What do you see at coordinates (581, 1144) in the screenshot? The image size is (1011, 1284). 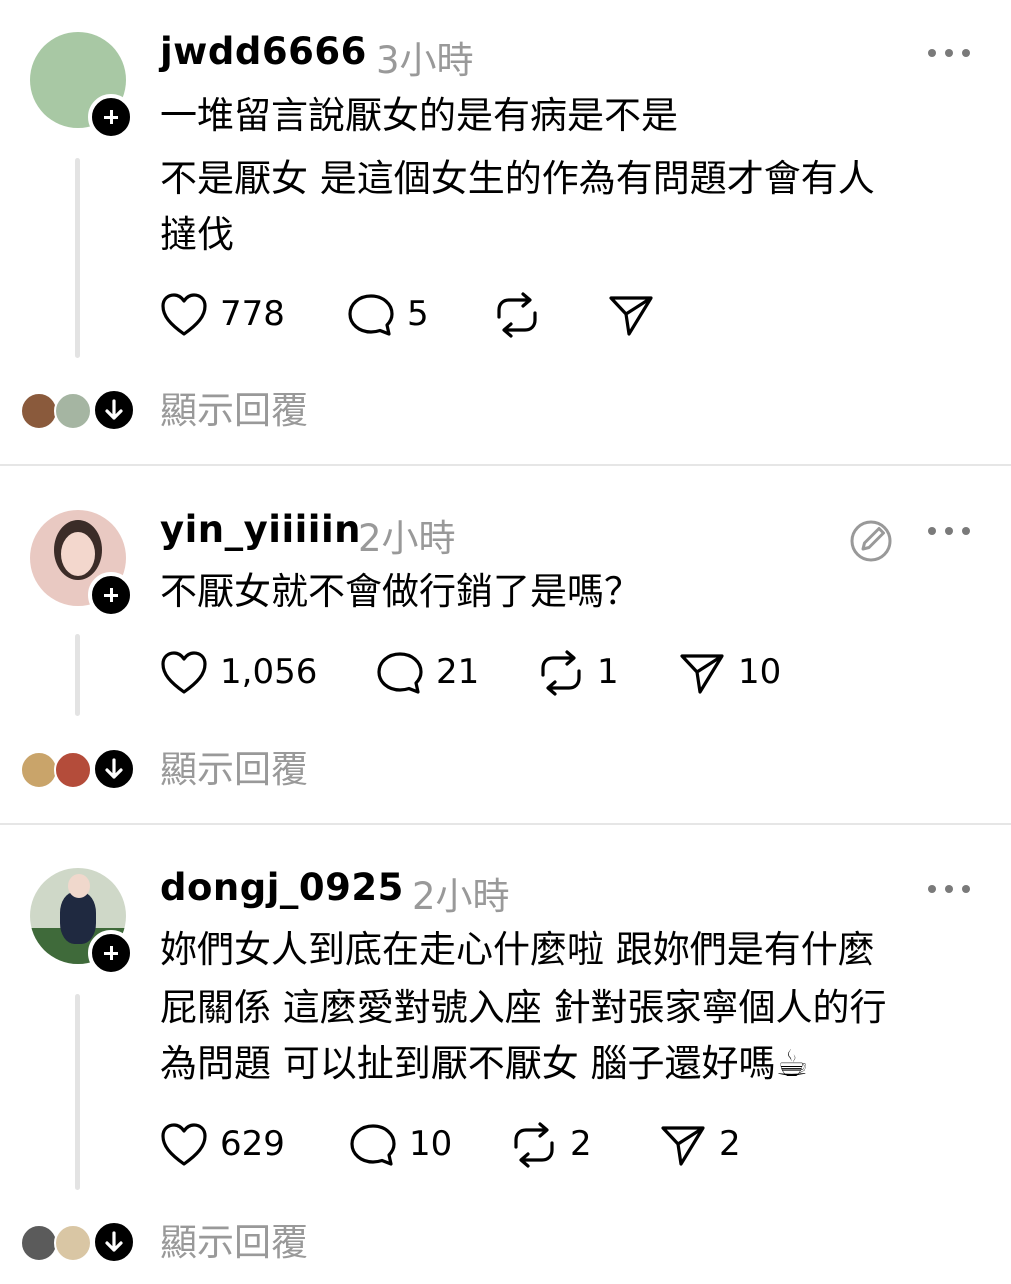 I see `repost-count: 2` at bounding box center [581, 1144].